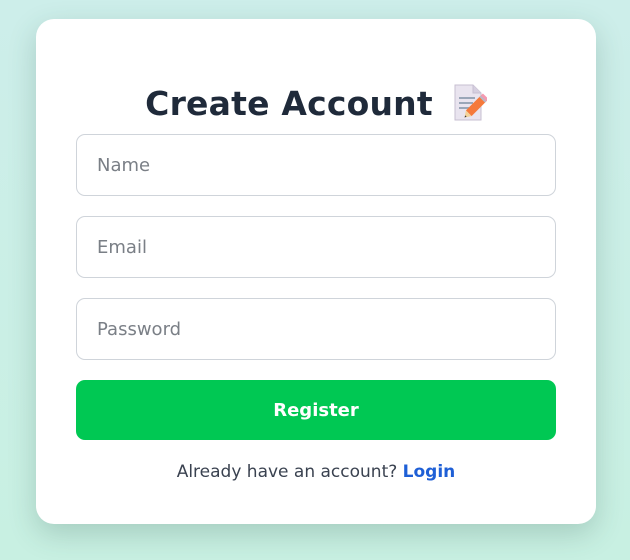  I want to click on login-link: Login, so click(429, 472).